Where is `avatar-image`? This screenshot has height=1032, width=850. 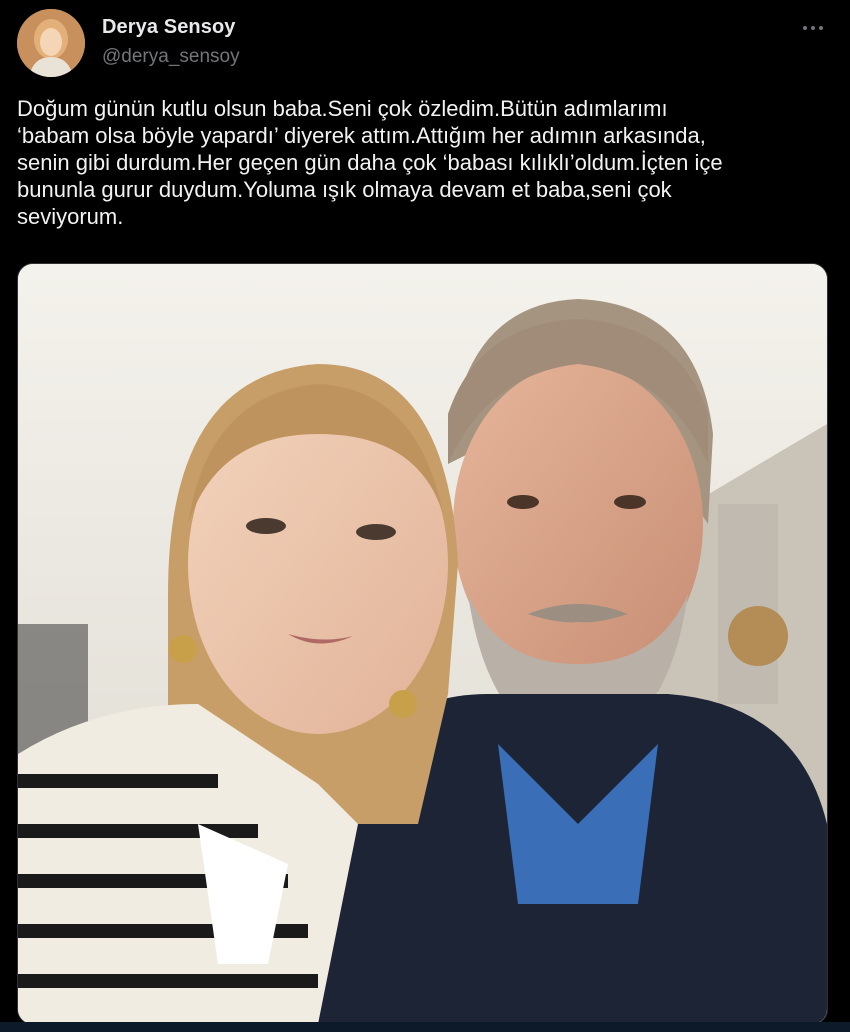 avatar-image is located at coordinates (51, 43).